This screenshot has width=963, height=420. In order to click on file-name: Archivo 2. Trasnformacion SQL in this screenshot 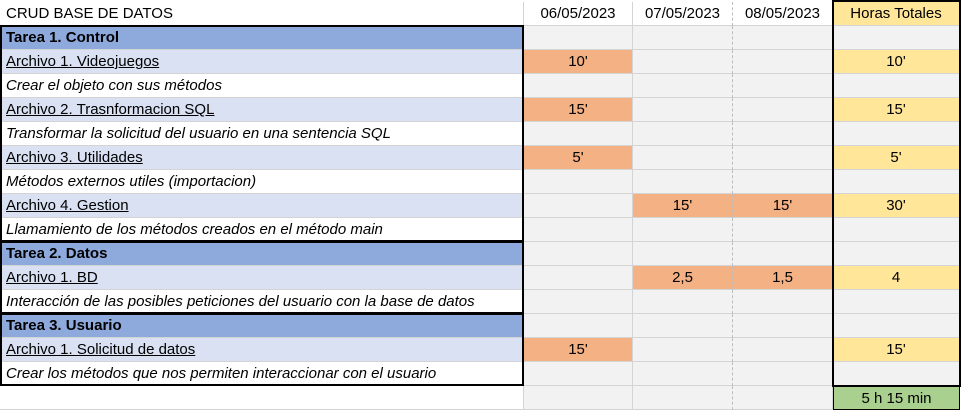, I will do `click(262, 110)`.